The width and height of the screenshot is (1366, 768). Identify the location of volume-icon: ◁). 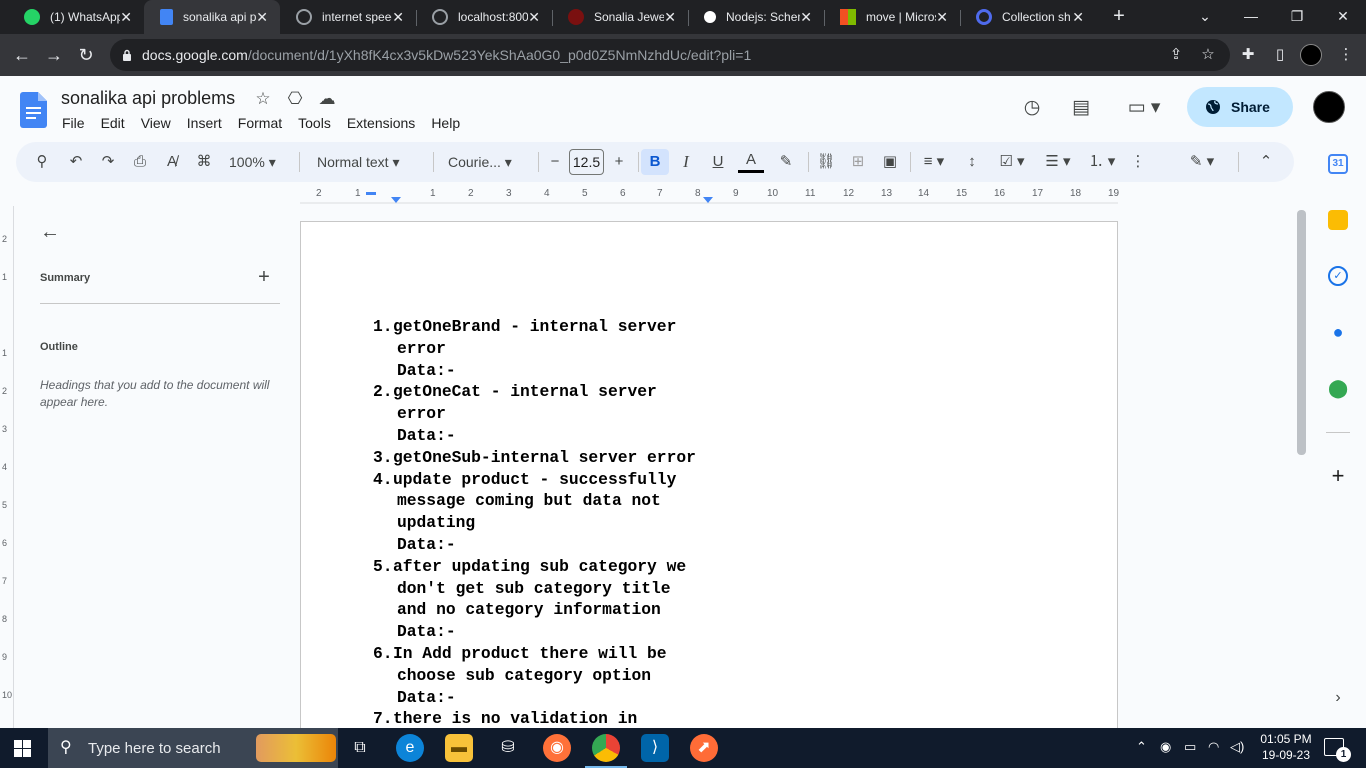
(1237, 747).